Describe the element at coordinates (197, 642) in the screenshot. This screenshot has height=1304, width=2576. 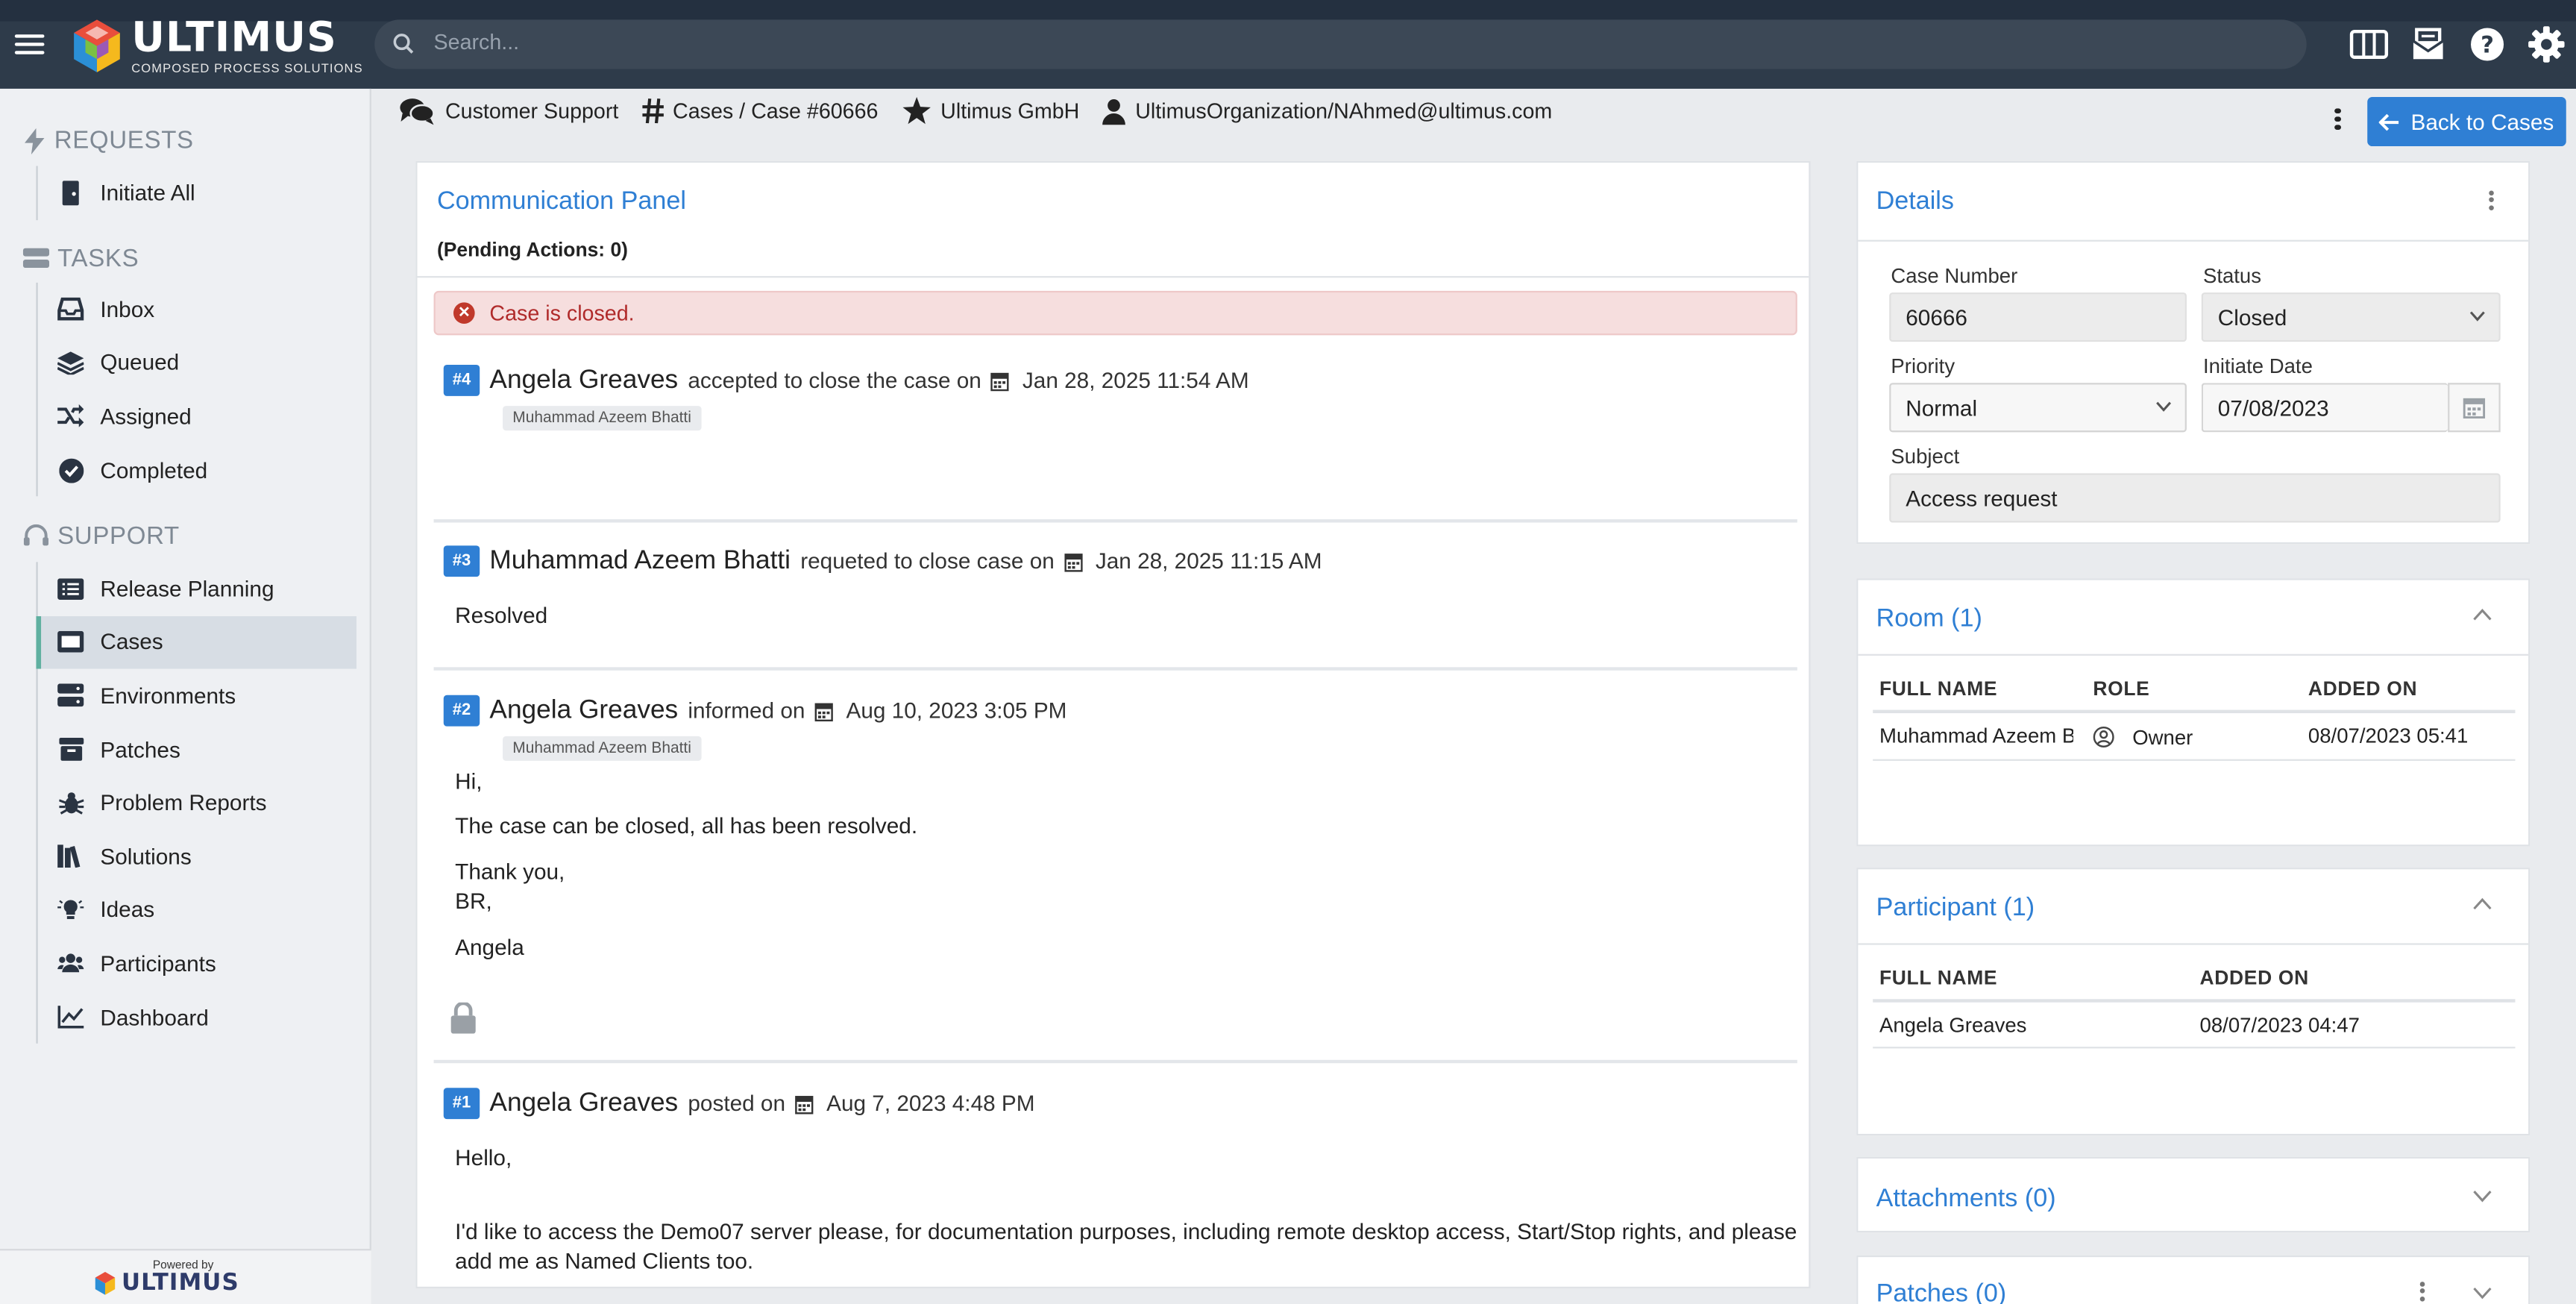
I see `sidebar-item-cases: Cases` at that location.